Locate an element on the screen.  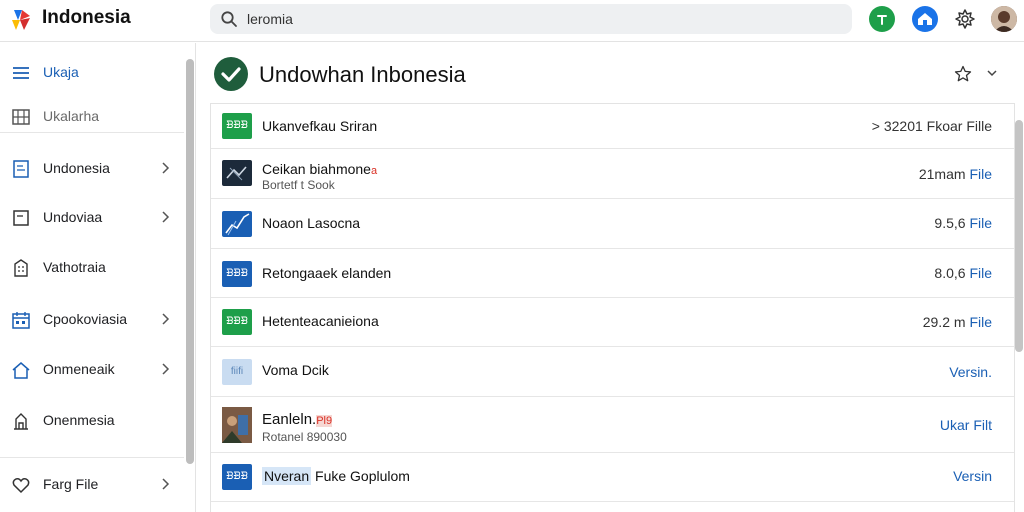
star-icon is located at coordinates (963, 74).